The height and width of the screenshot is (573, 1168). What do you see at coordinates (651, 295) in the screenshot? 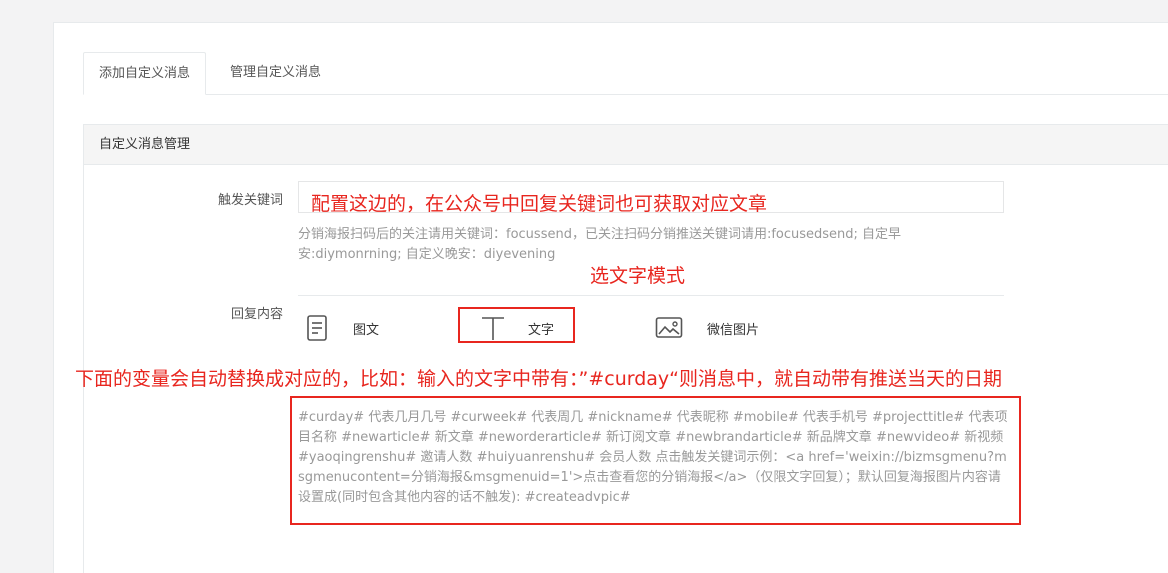
I see `divider` at bounding box center [651, 295].